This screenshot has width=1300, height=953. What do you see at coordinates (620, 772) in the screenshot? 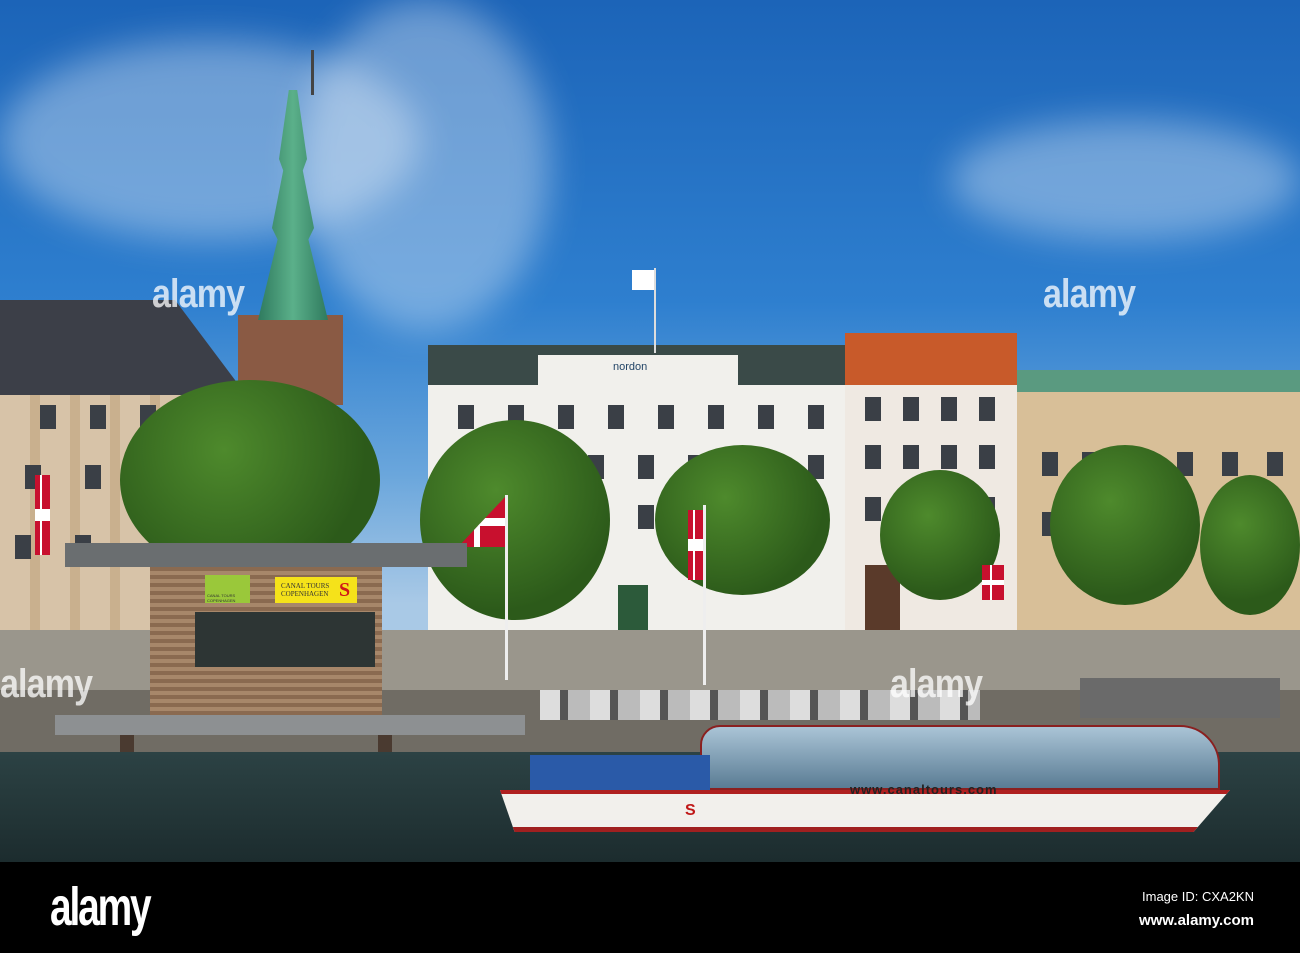
I see `boat-seats` at bounding box center [620, 772].